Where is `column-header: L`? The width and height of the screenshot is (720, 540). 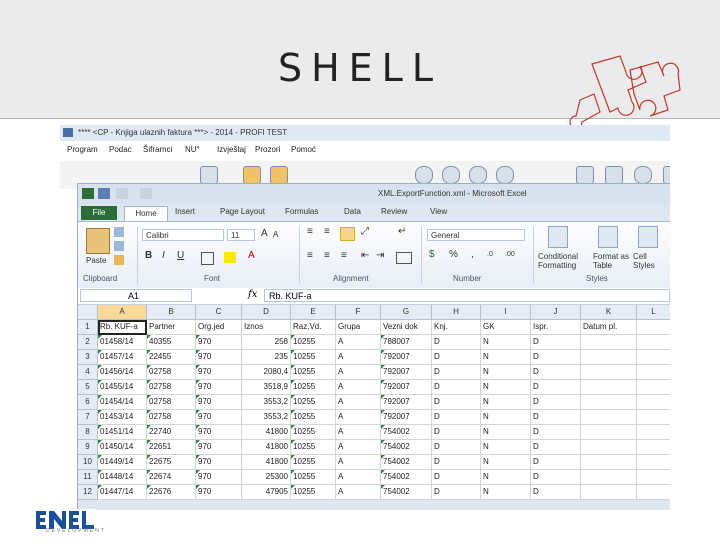 column-header: L is located at coordinates (653, 312).